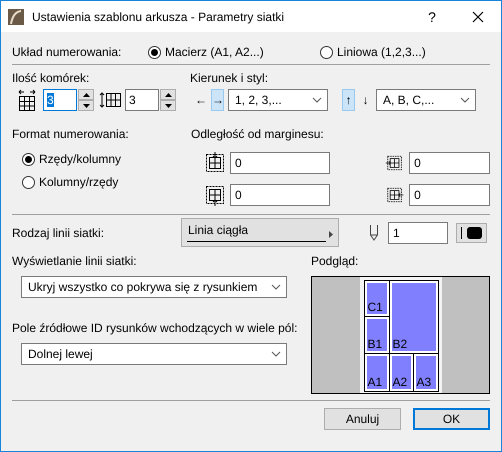 Image resolution: width=502 pixels, height=452 pixels. I want to click on direction-toggle: ↓, so click(365, 100).